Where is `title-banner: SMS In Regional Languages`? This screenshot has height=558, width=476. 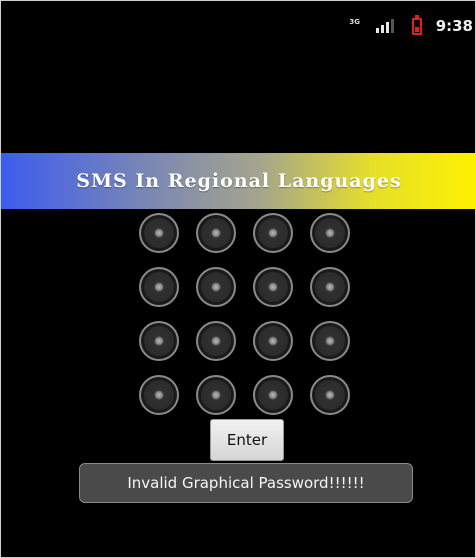
title-banner: SMS In Regional Languages is located at coordinates (238, 181).